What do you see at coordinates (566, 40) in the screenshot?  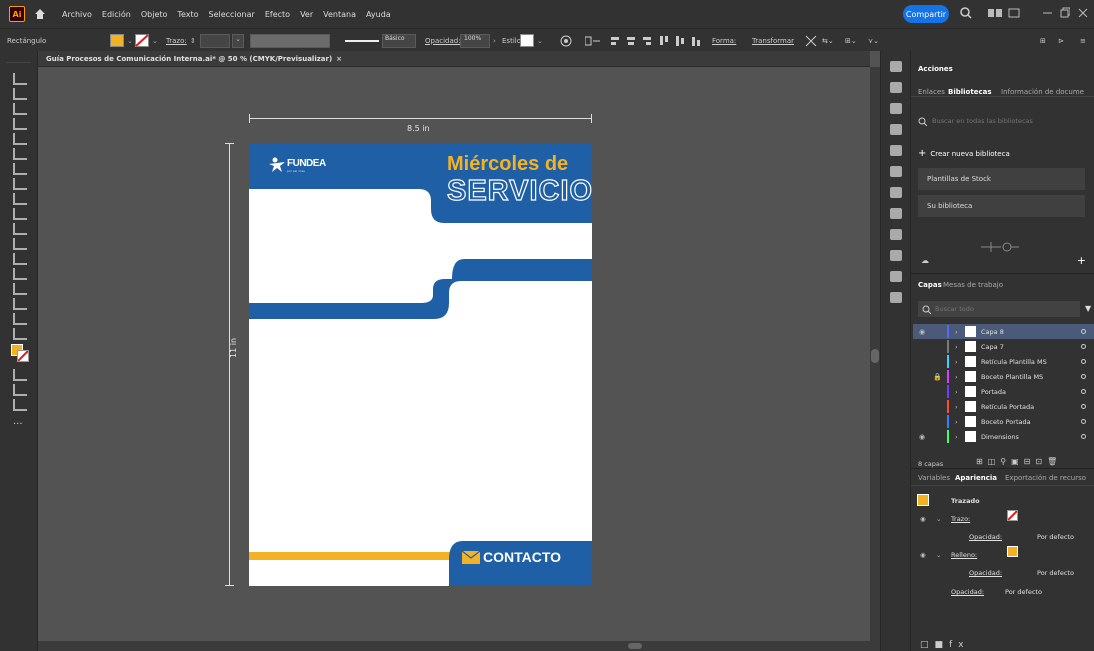 I see `recolor-icon` at bounding box center [566, 40].